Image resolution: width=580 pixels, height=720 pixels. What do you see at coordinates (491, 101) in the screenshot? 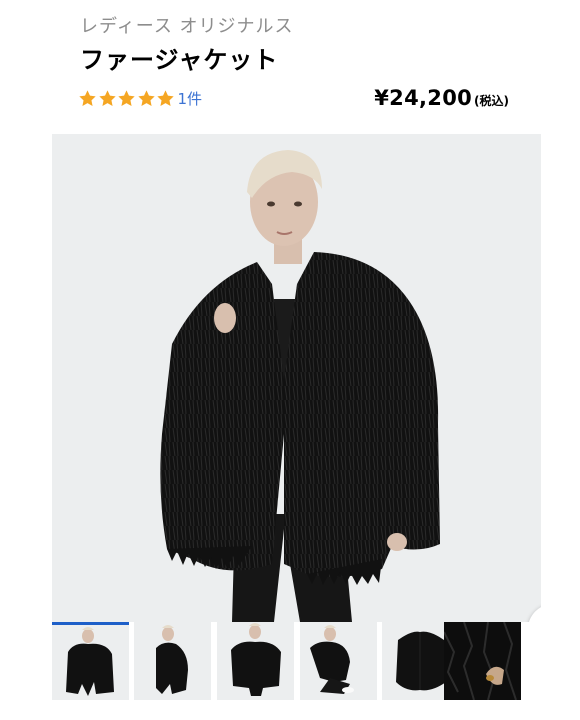
I see `price-tax-note: (税込)` at bounding box center [491, 101].